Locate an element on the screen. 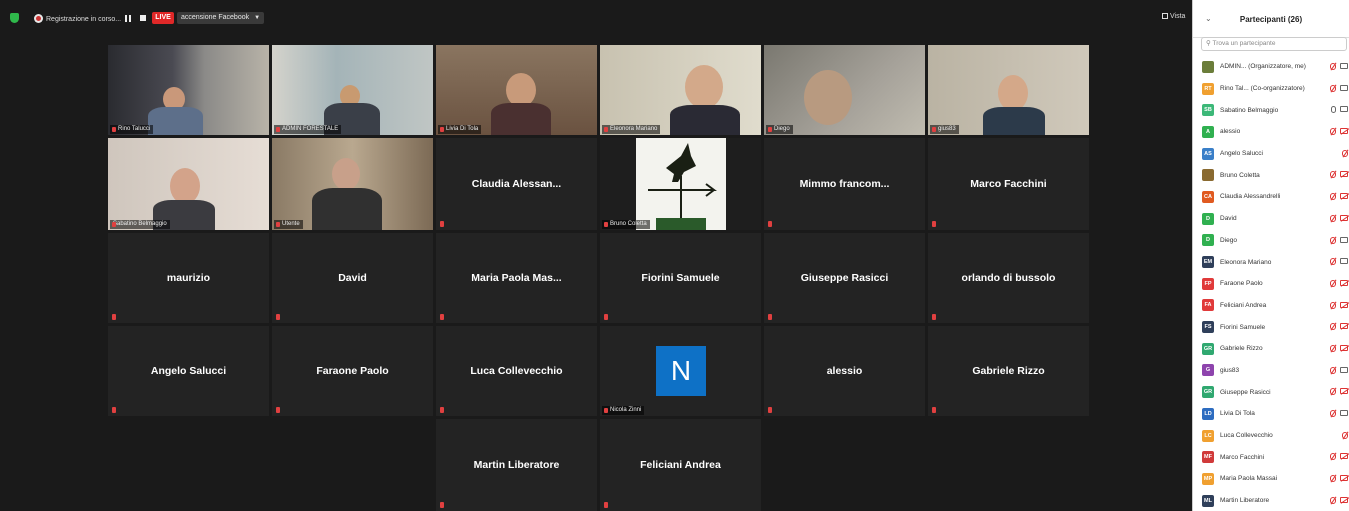 This screenshot has height=511, width=1349. name-tile: Luca Collevecchio is located at coordinates (516, 371).